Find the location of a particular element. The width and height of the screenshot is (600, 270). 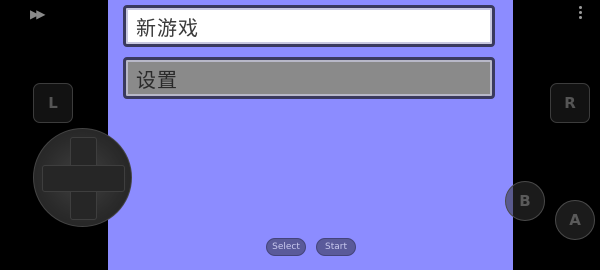

b-button-label: B is located at coordinates (525, 201).